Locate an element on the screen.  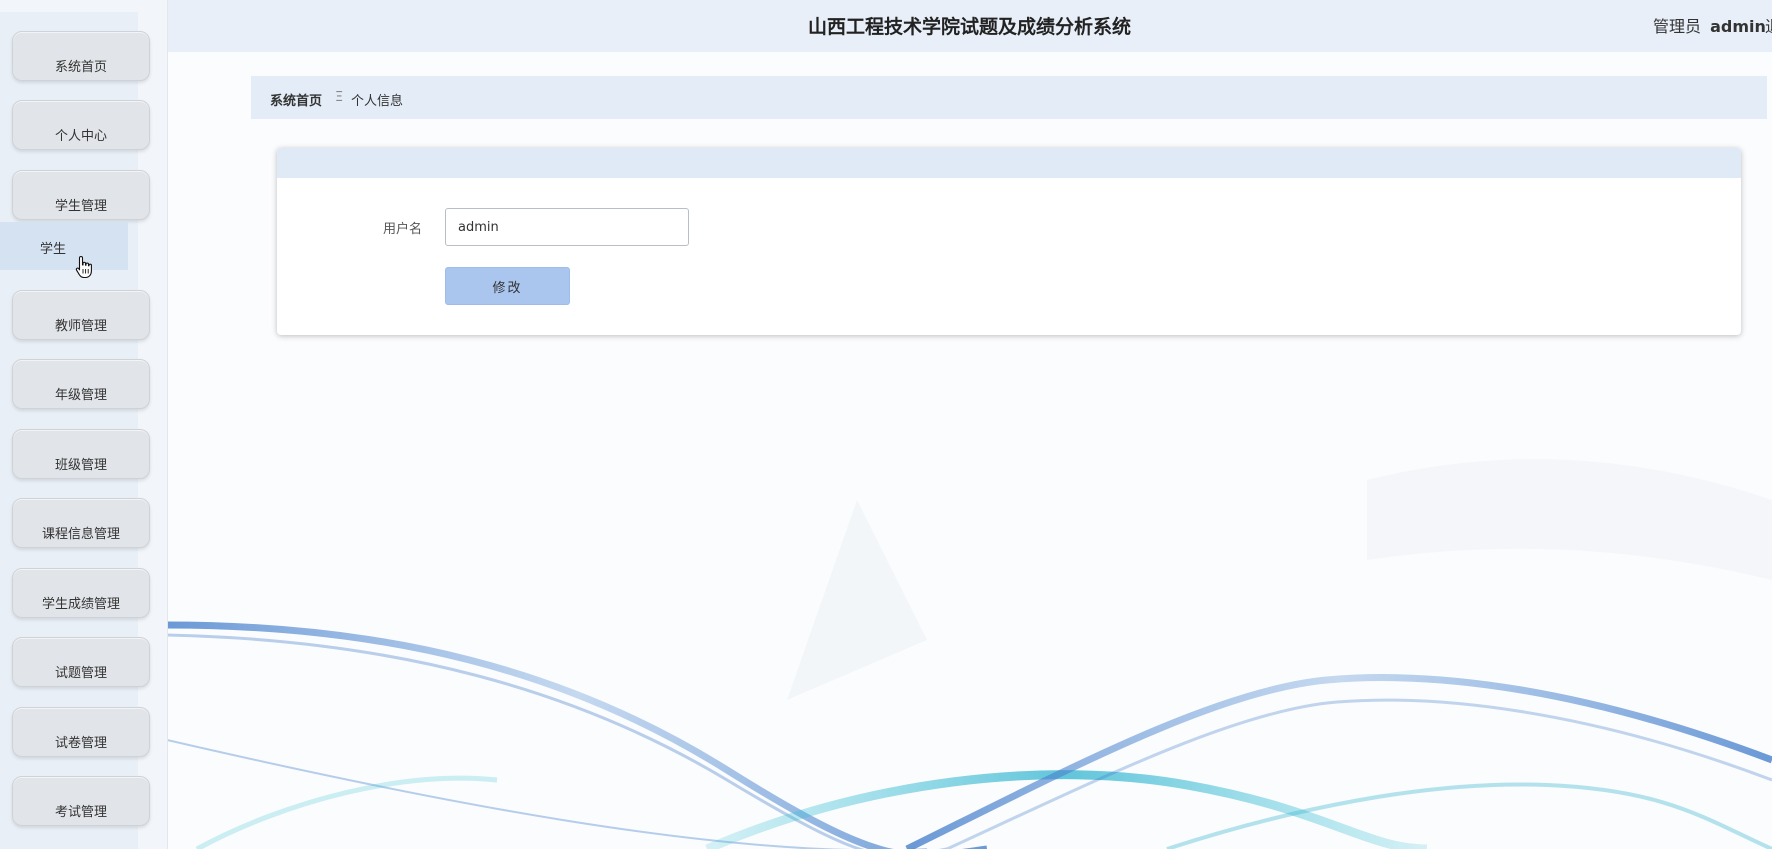
card-header is located at coordinates (1009, 163).